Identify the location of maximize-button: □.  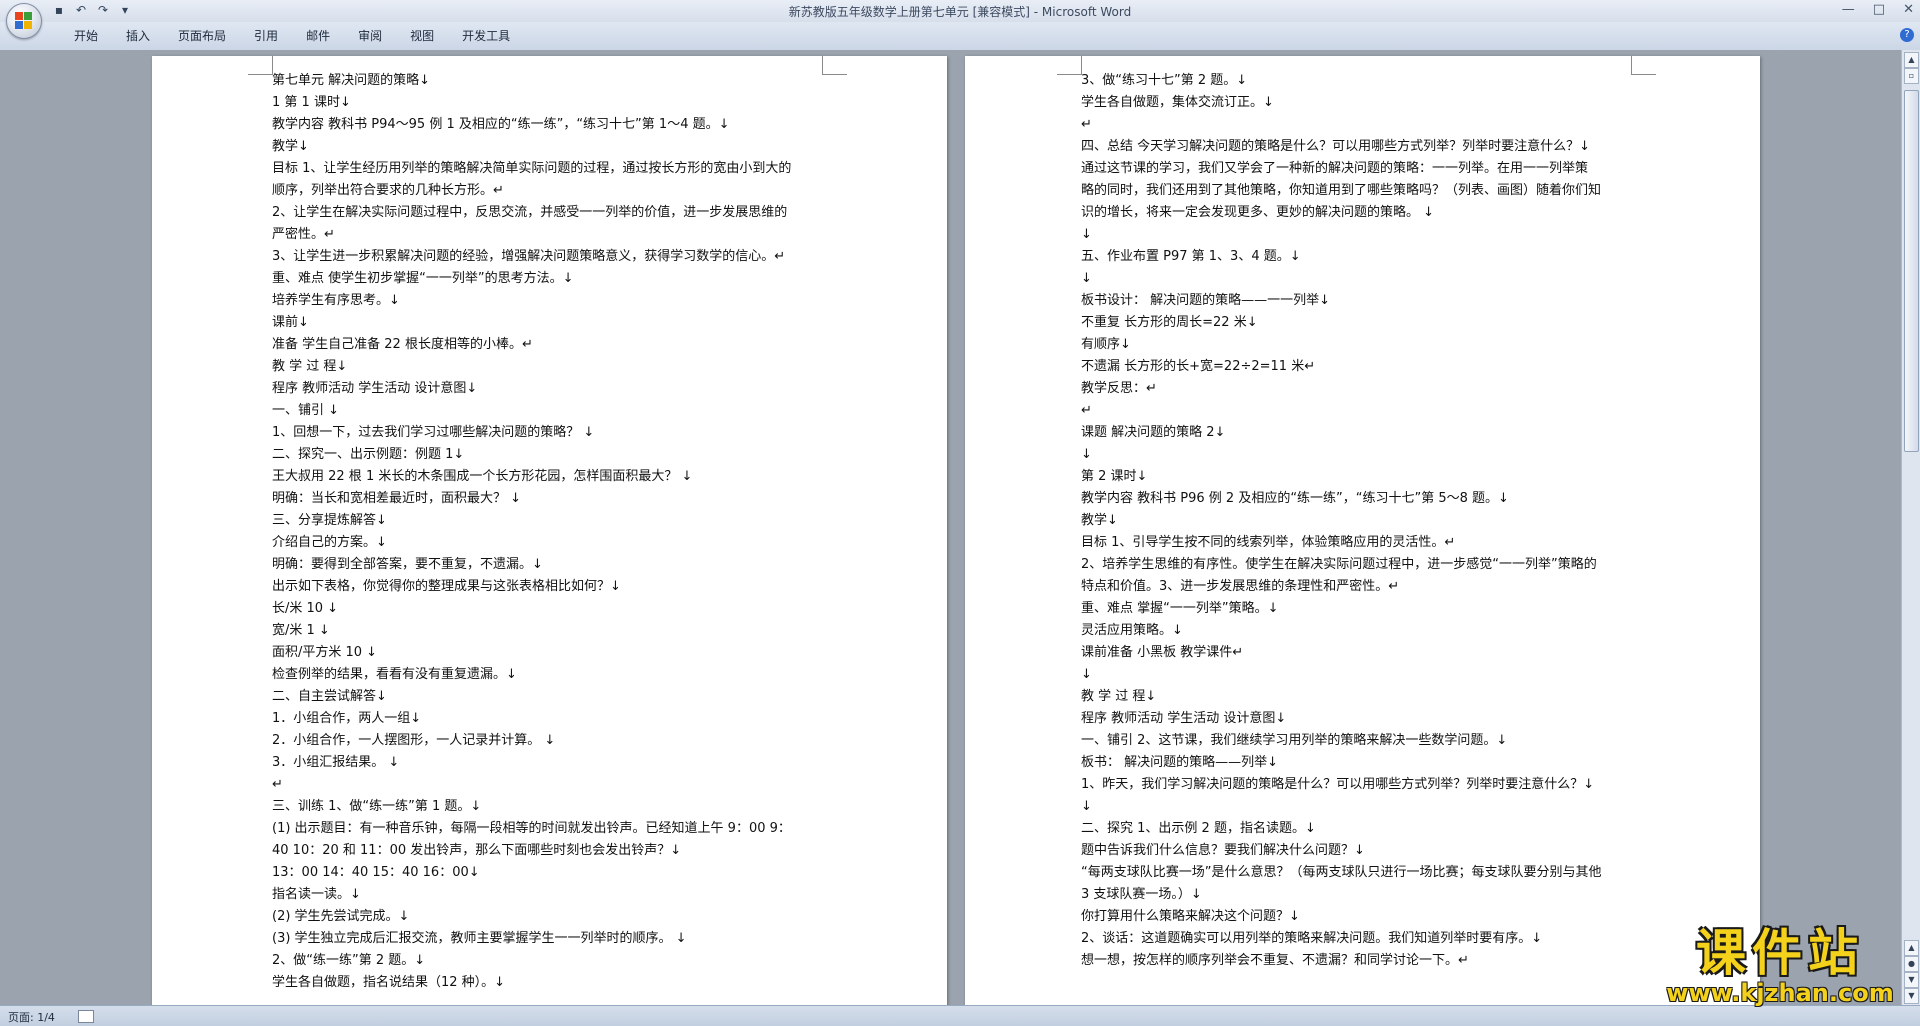
(1879, 9).